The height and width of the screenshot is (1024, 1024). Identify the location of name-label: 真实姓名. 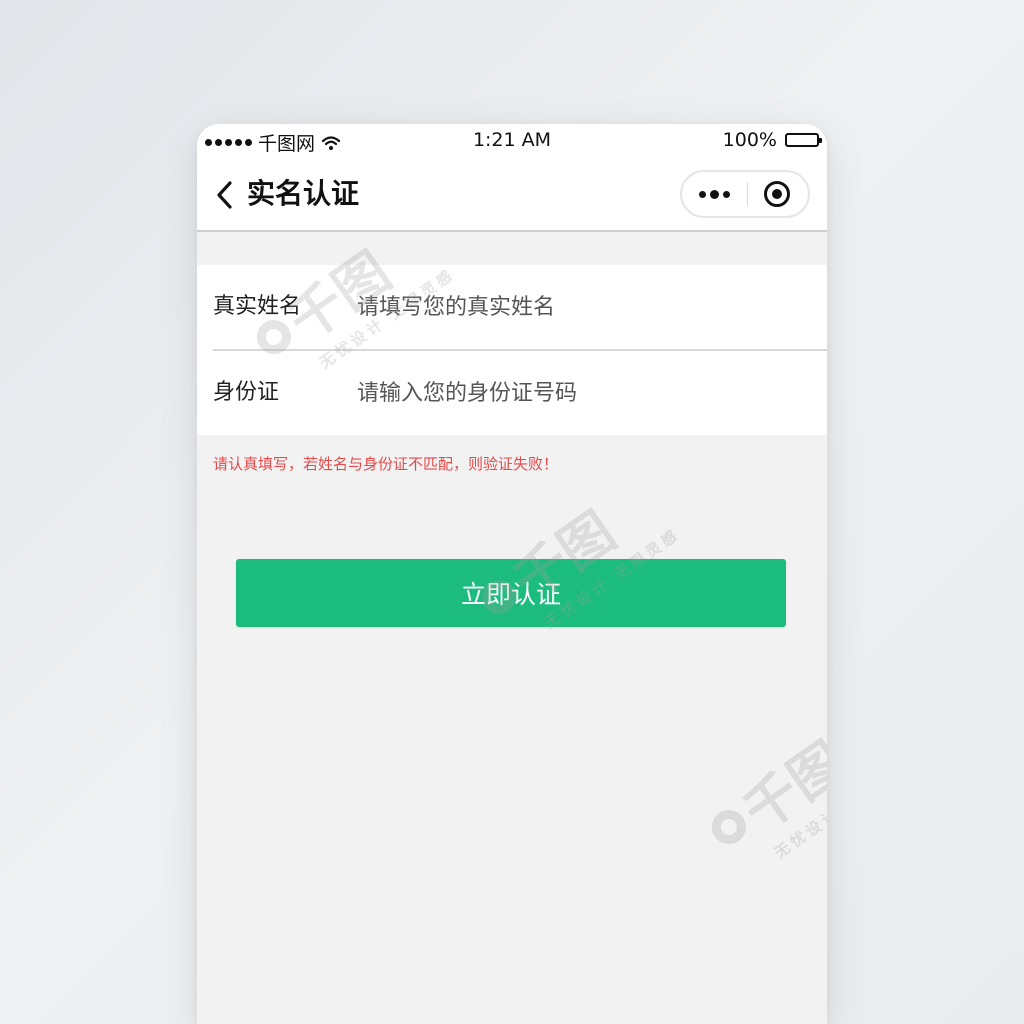
(257, 306).